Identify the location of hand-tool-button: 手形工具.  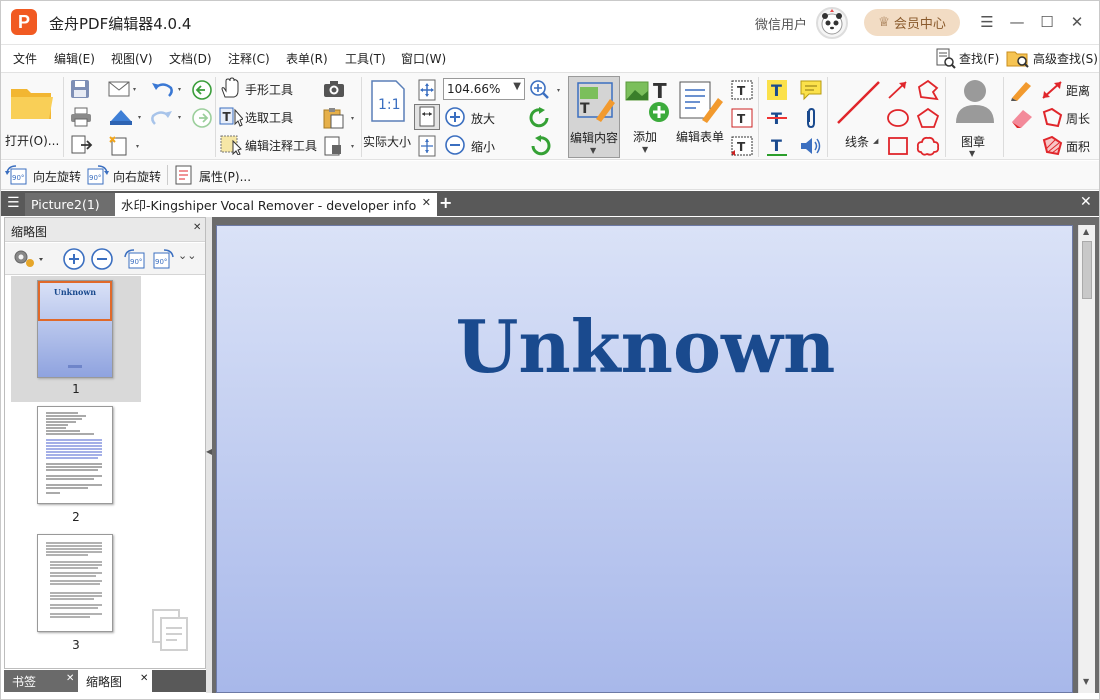
(267, 89).